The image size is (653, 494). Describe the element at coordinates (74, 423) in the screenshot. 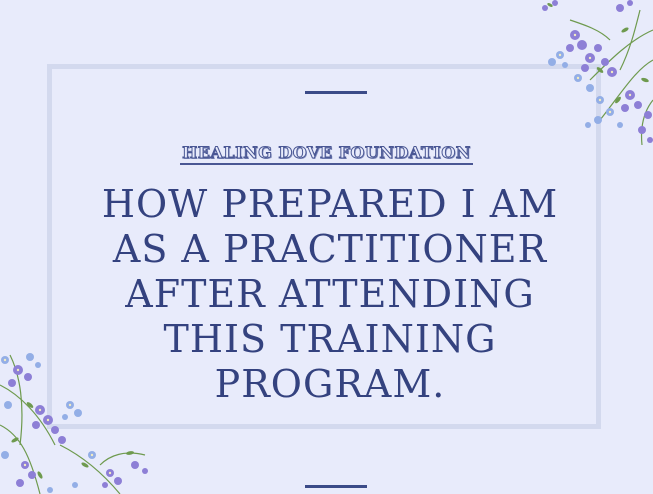

I see `floral-corner-bottom-left` at that location.